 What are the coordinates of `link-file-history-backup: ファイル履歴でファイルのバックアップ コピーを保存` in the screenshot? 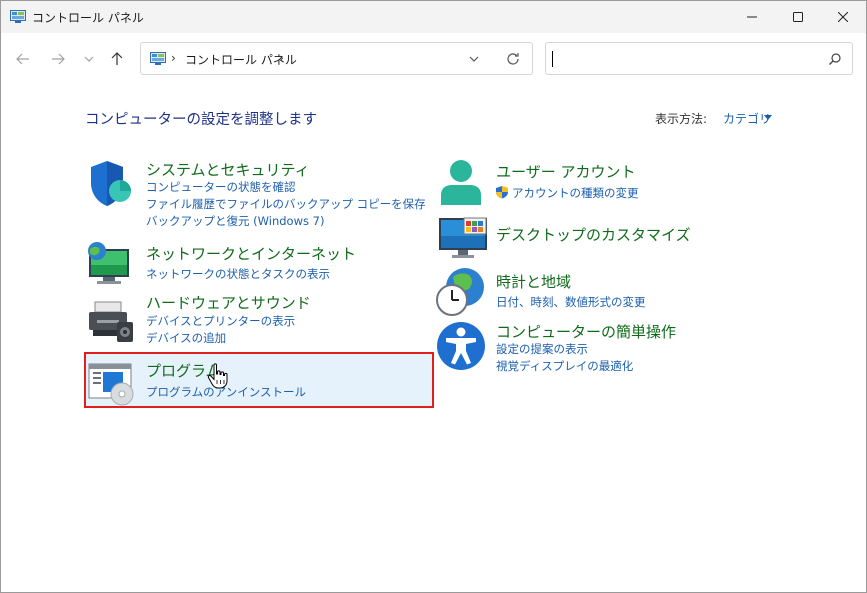 It's located at (286, 204).